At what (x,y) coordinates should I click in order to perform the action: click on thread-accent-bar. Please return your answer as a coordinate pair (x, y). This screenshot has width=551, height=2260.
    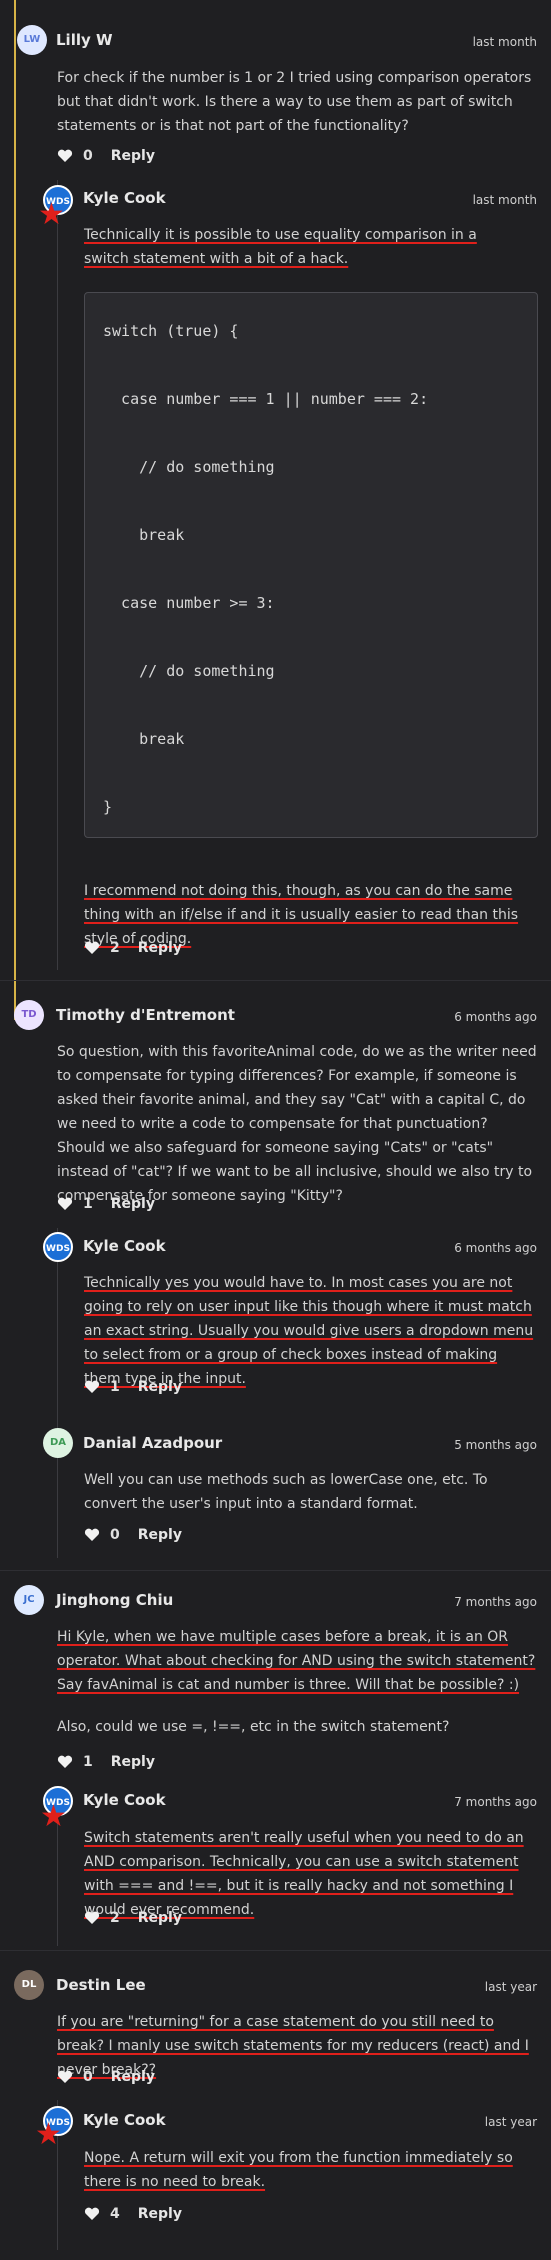
    Looking at the image, I should click on (15, 510).